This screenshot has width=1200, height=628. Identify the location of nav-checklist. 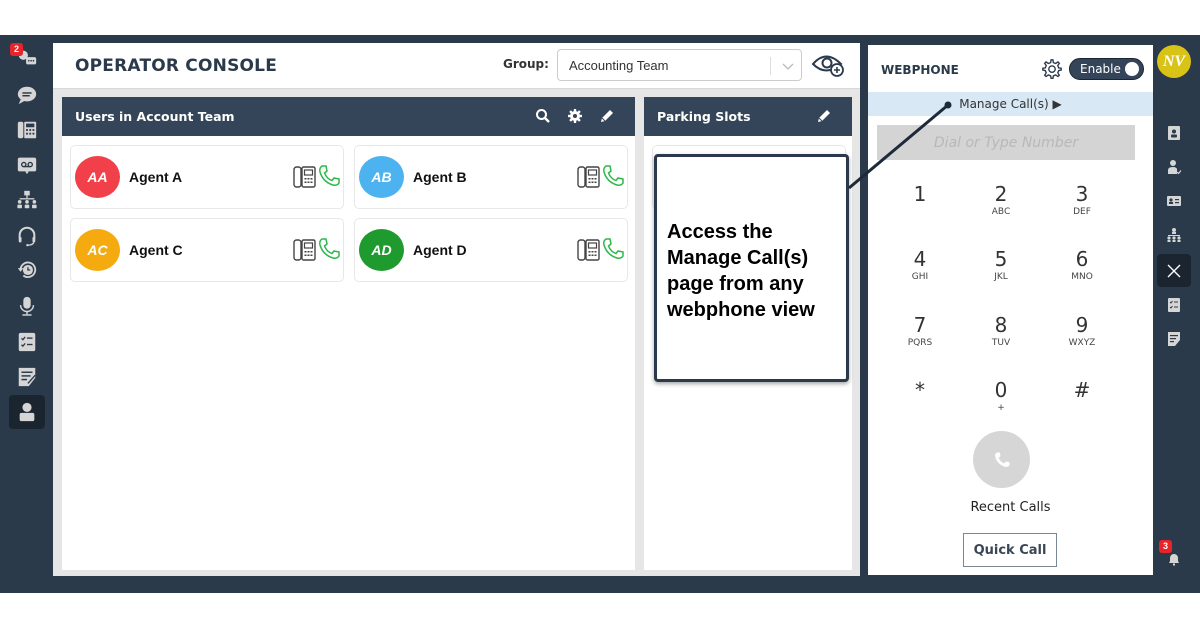
(27, 342).